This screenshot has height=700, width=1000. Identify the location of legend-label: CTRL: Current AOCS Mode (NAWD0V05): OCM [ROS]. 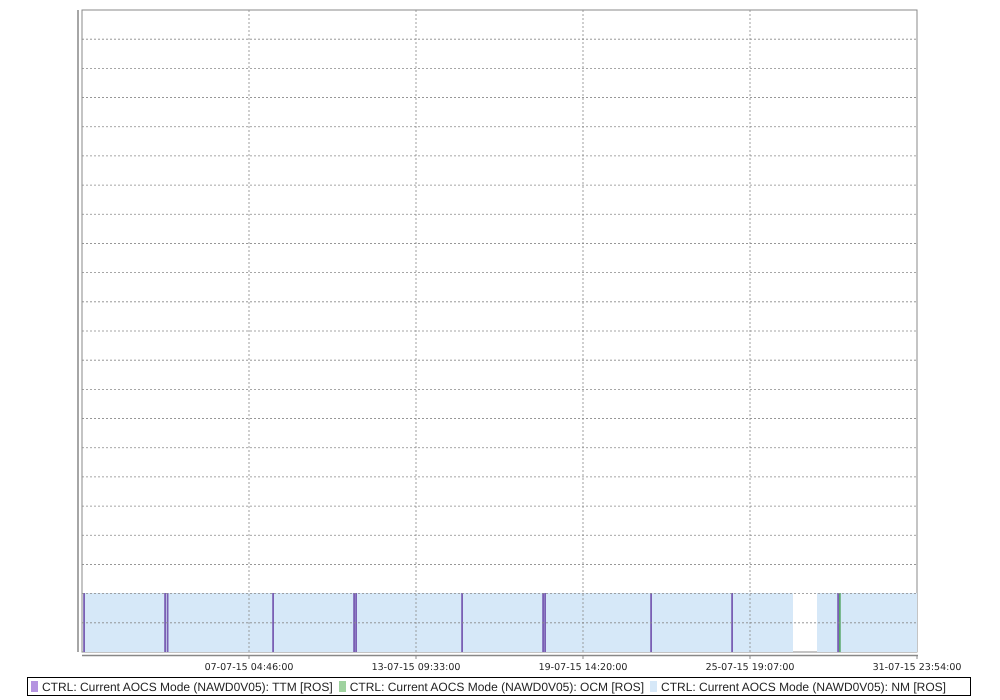
(497, 687).